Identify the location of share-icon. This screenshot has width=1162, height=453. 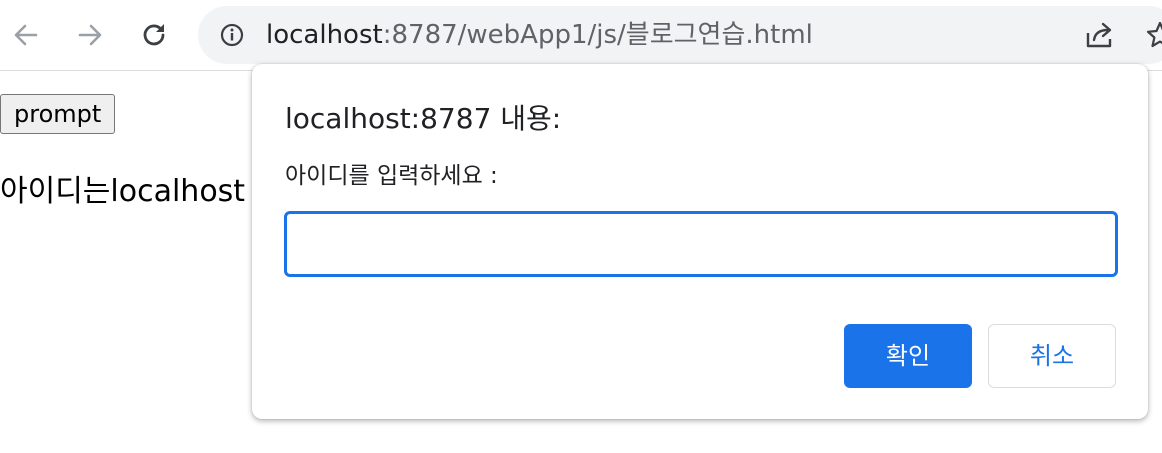
(1100, 35).